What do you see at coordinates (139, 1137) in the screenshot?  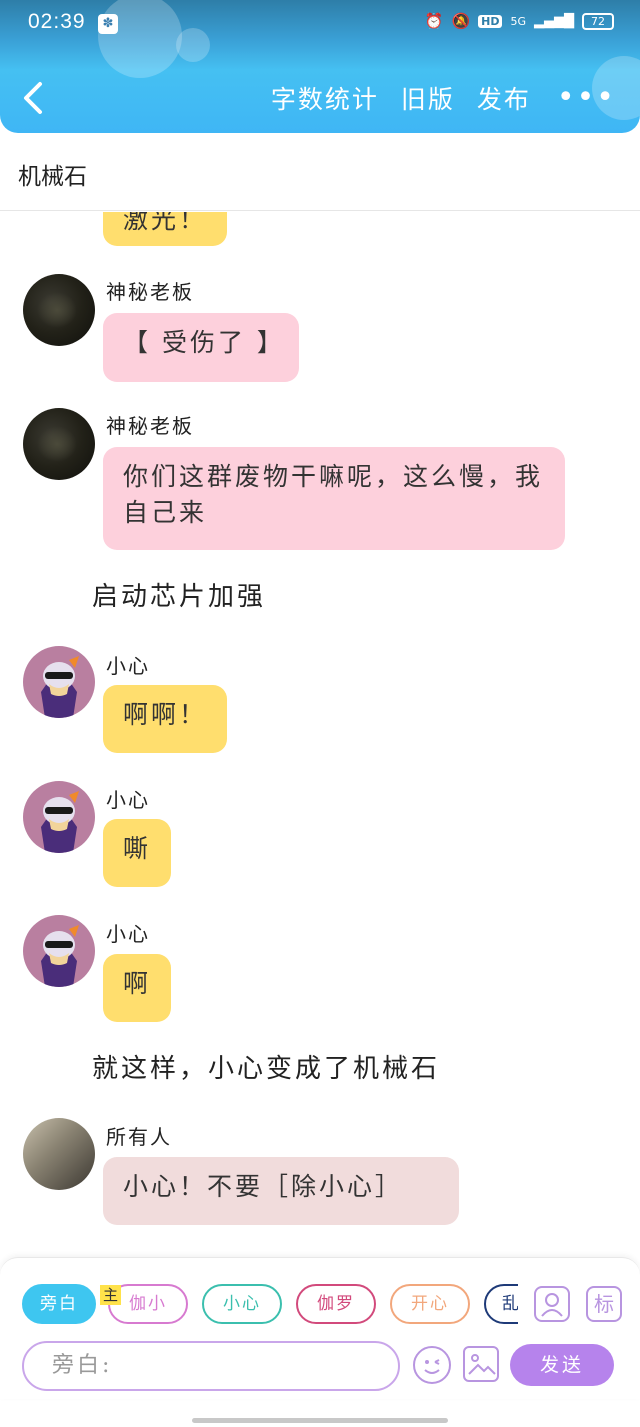 I see `speaker-name: 所有人` at bounding box center [139, 1137].